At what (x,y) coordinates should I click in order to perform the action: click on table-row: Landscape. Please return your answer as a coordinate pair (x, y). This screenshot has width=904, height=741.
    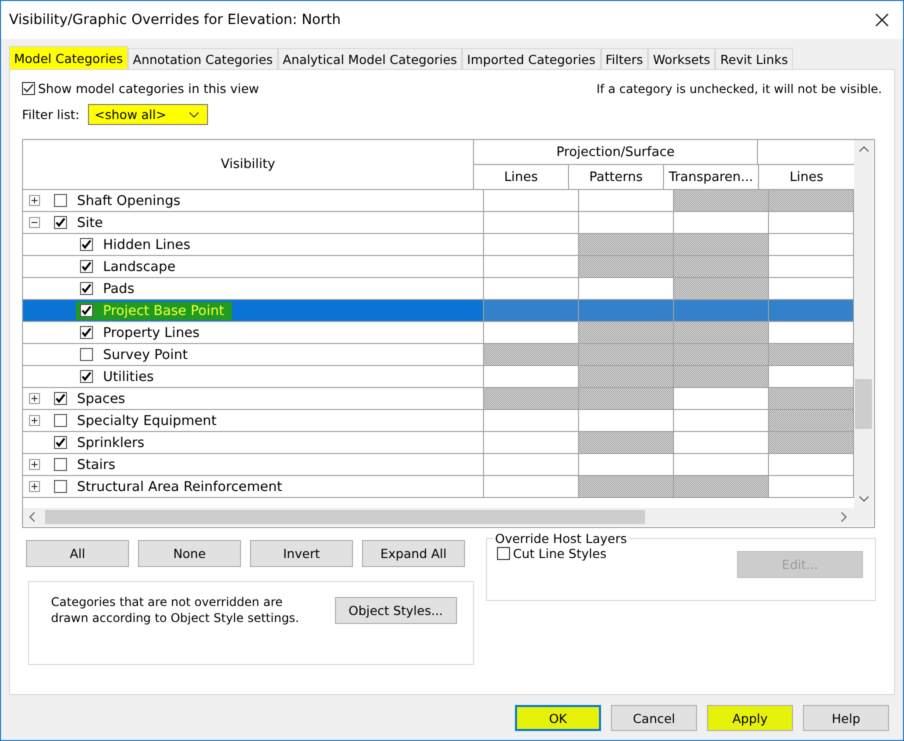
    Looking at the image, I should click on (438, 267).